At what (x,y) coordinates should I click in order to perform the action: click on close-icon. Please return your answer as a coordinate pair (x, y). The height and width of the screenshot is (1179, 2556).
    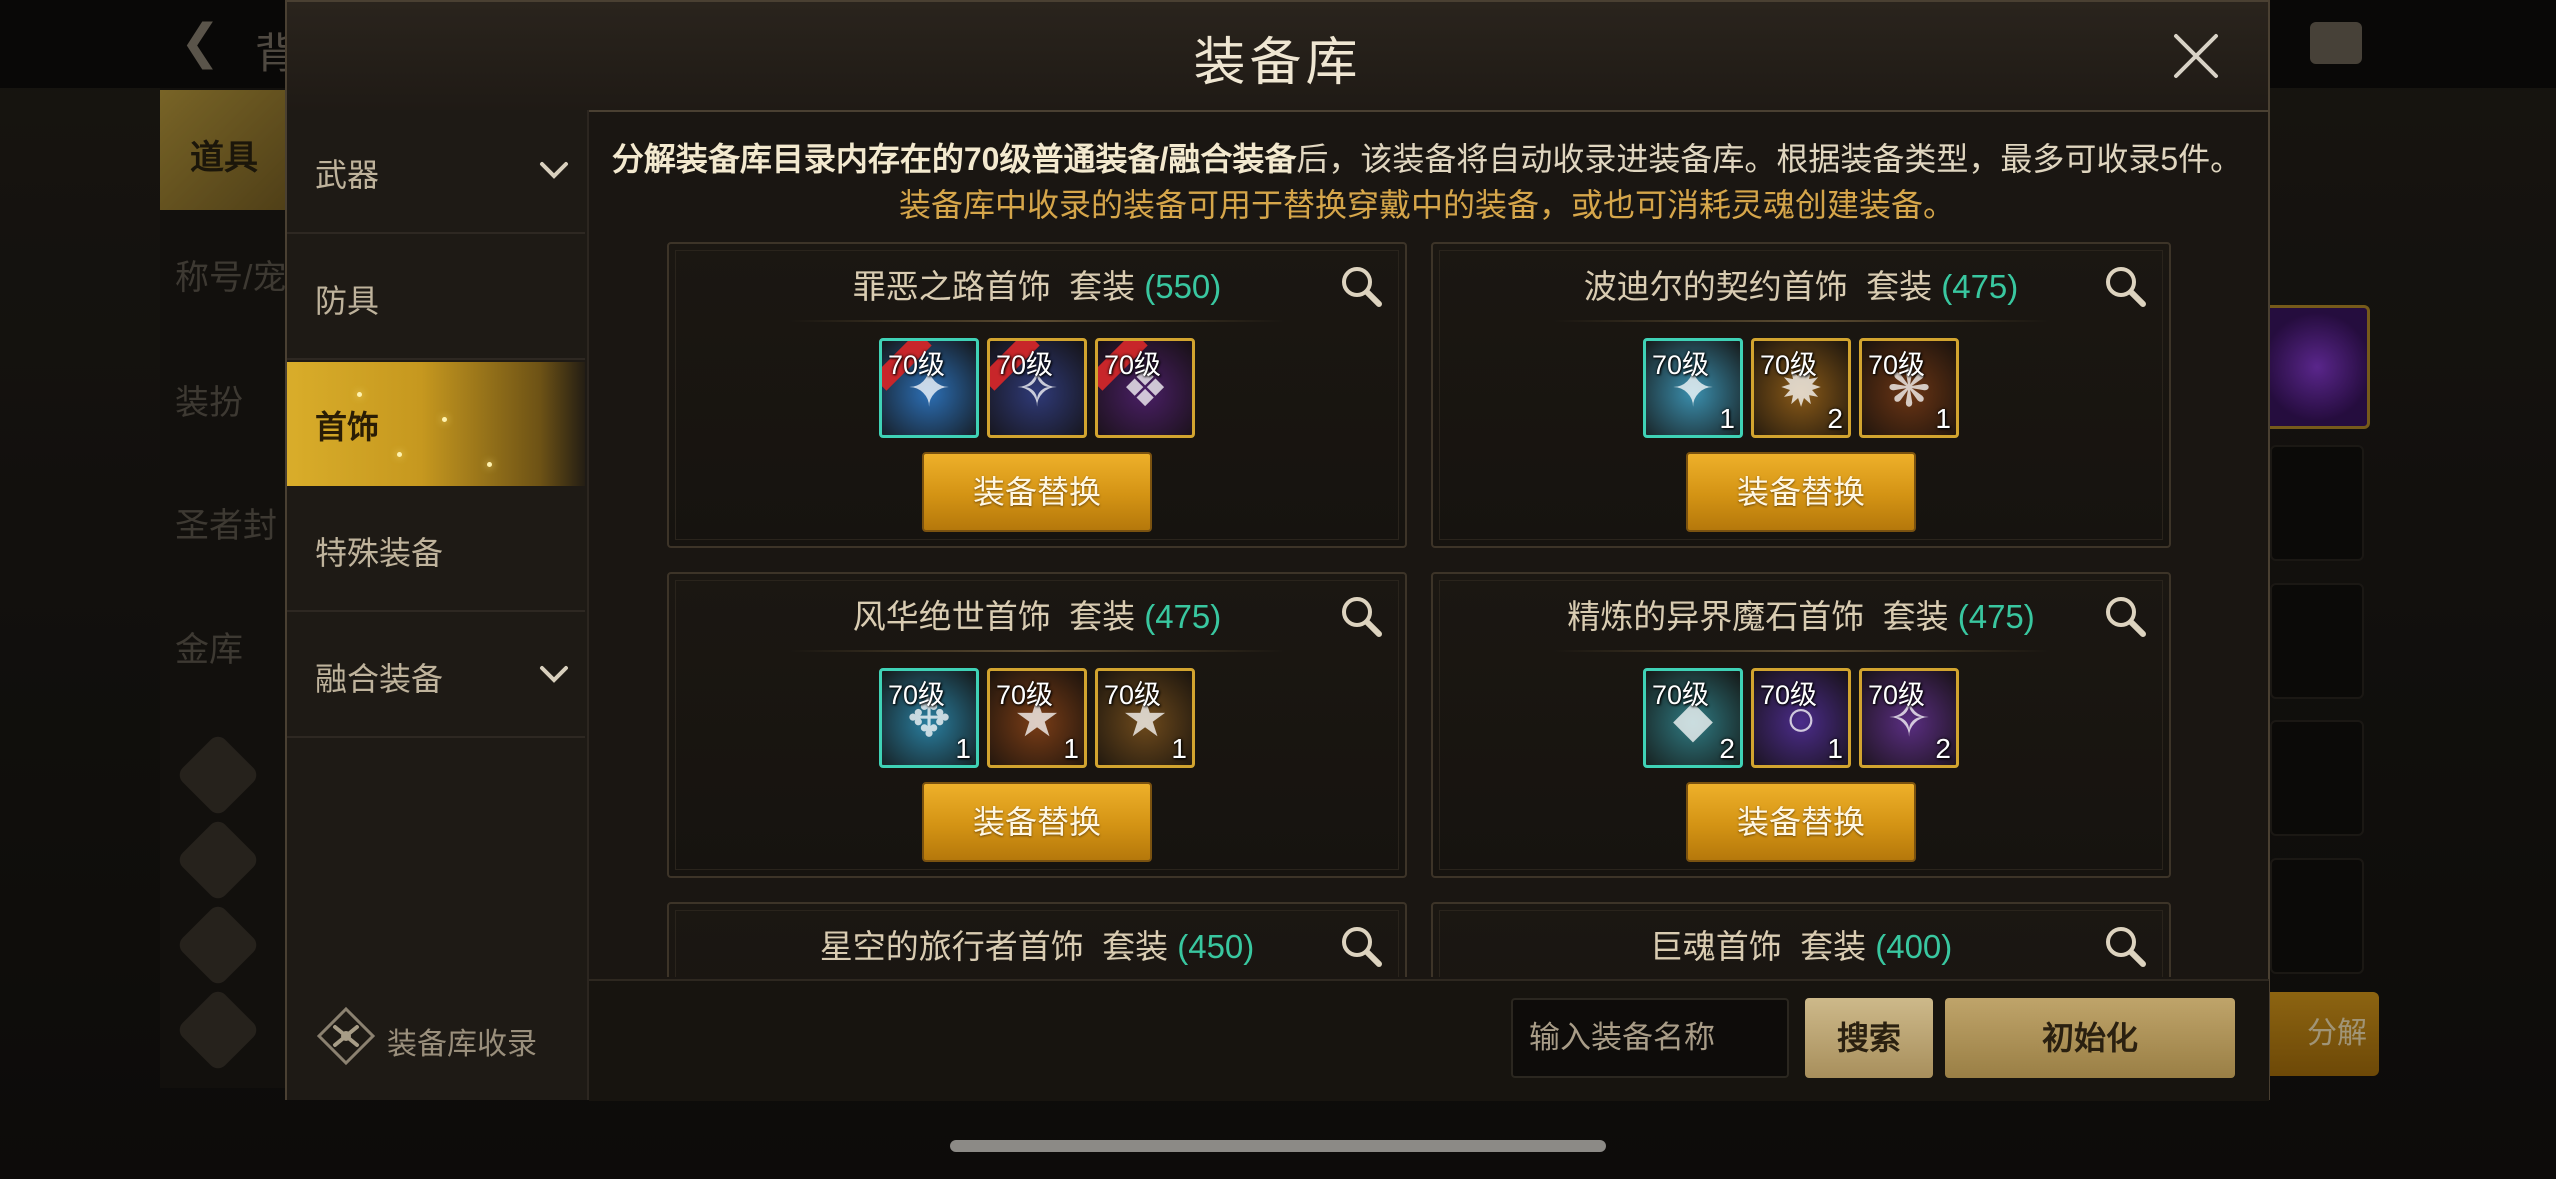
    Looking at the image, I should click on (2196, 56).